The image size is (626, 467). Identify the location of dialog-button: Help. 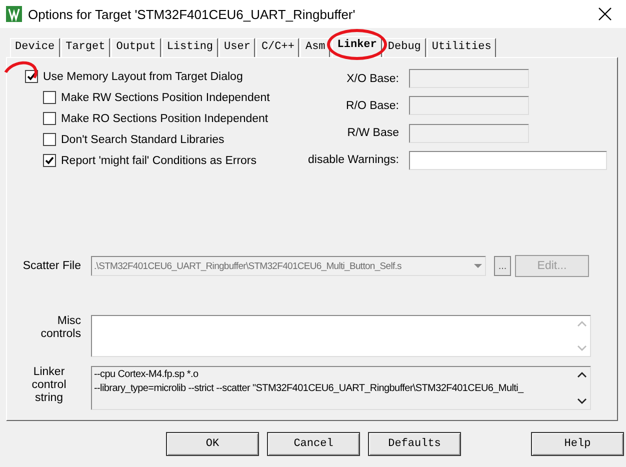
(577, 444).